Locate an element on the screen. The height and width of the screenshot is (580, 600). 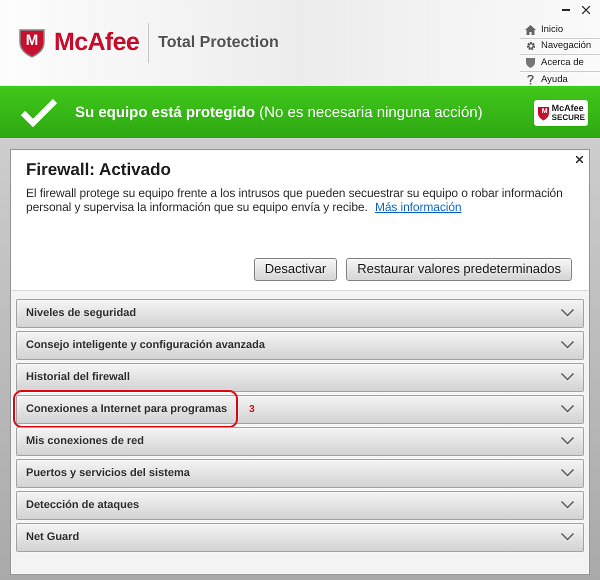
minimize-icon is located at coordinates (566, 10).